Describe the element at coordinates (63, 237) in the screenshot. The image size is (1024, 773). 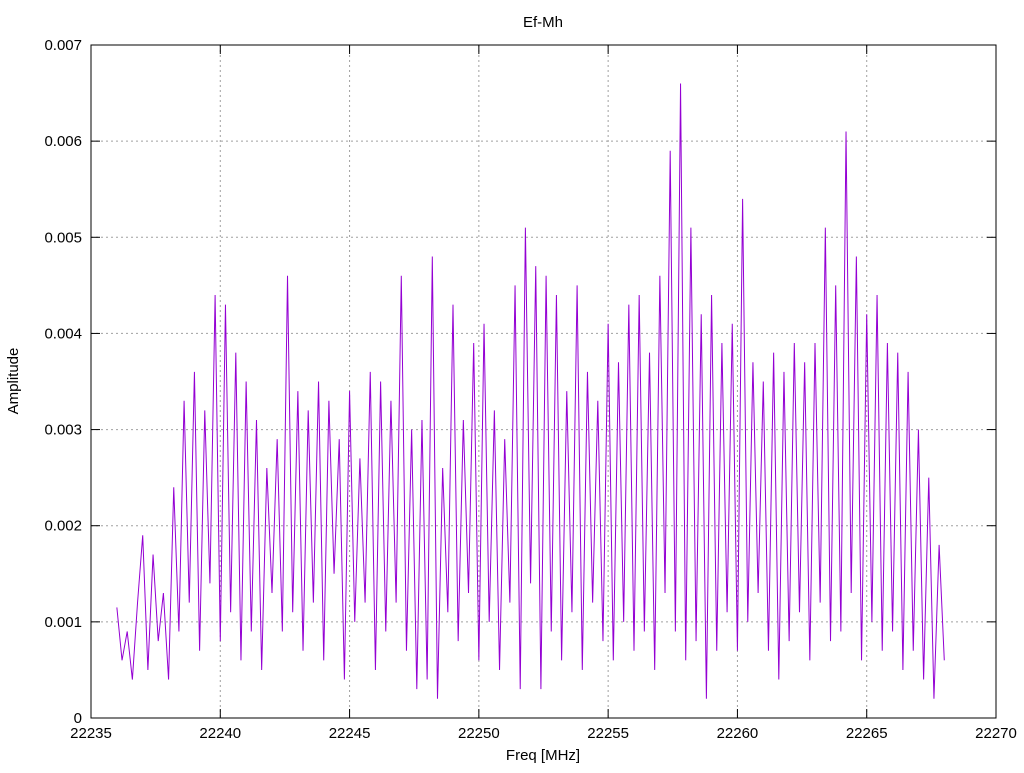
I see `y-tick-label: 0.005` at that location.